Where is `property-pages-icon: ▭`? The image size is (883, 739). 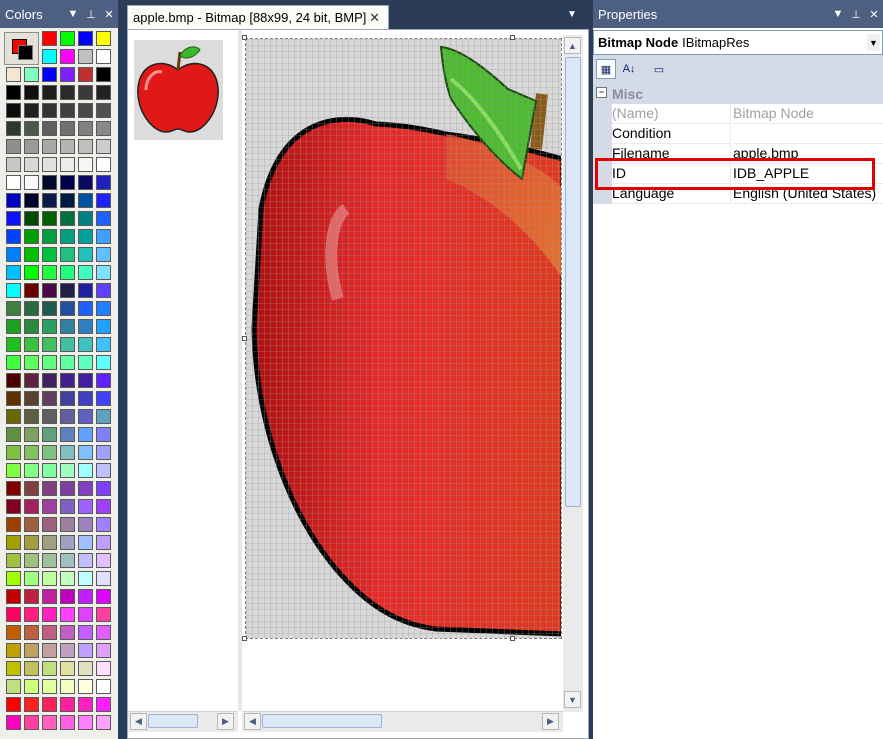 property-pages-icon: ▭ is located at coordinates (659, 69).